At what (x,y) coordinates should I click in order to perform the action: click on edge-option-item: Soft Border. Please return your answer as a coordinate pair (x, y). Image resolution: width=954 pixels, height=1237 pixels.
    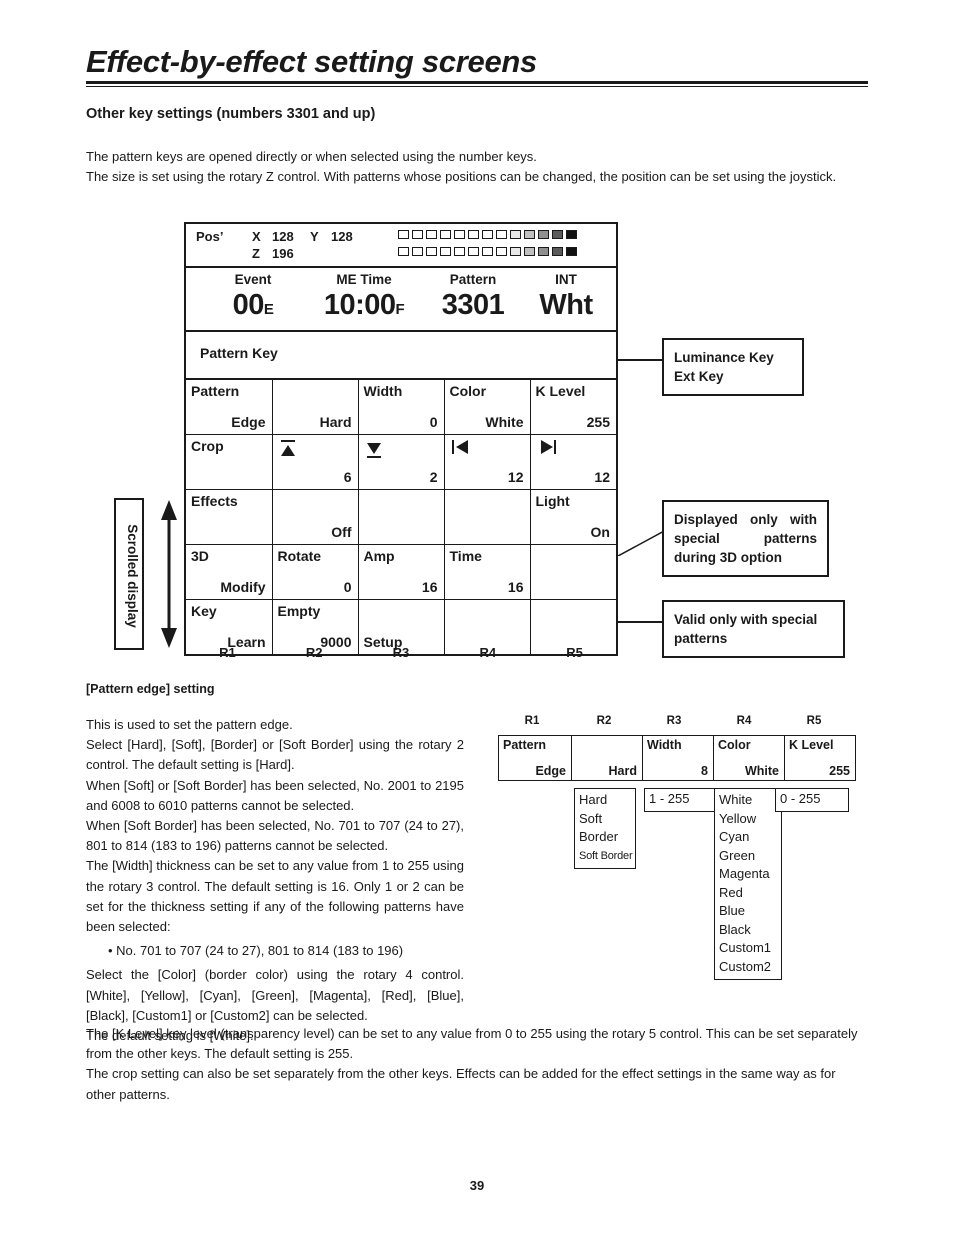
    Looking at the image, I should click on (606, 856).